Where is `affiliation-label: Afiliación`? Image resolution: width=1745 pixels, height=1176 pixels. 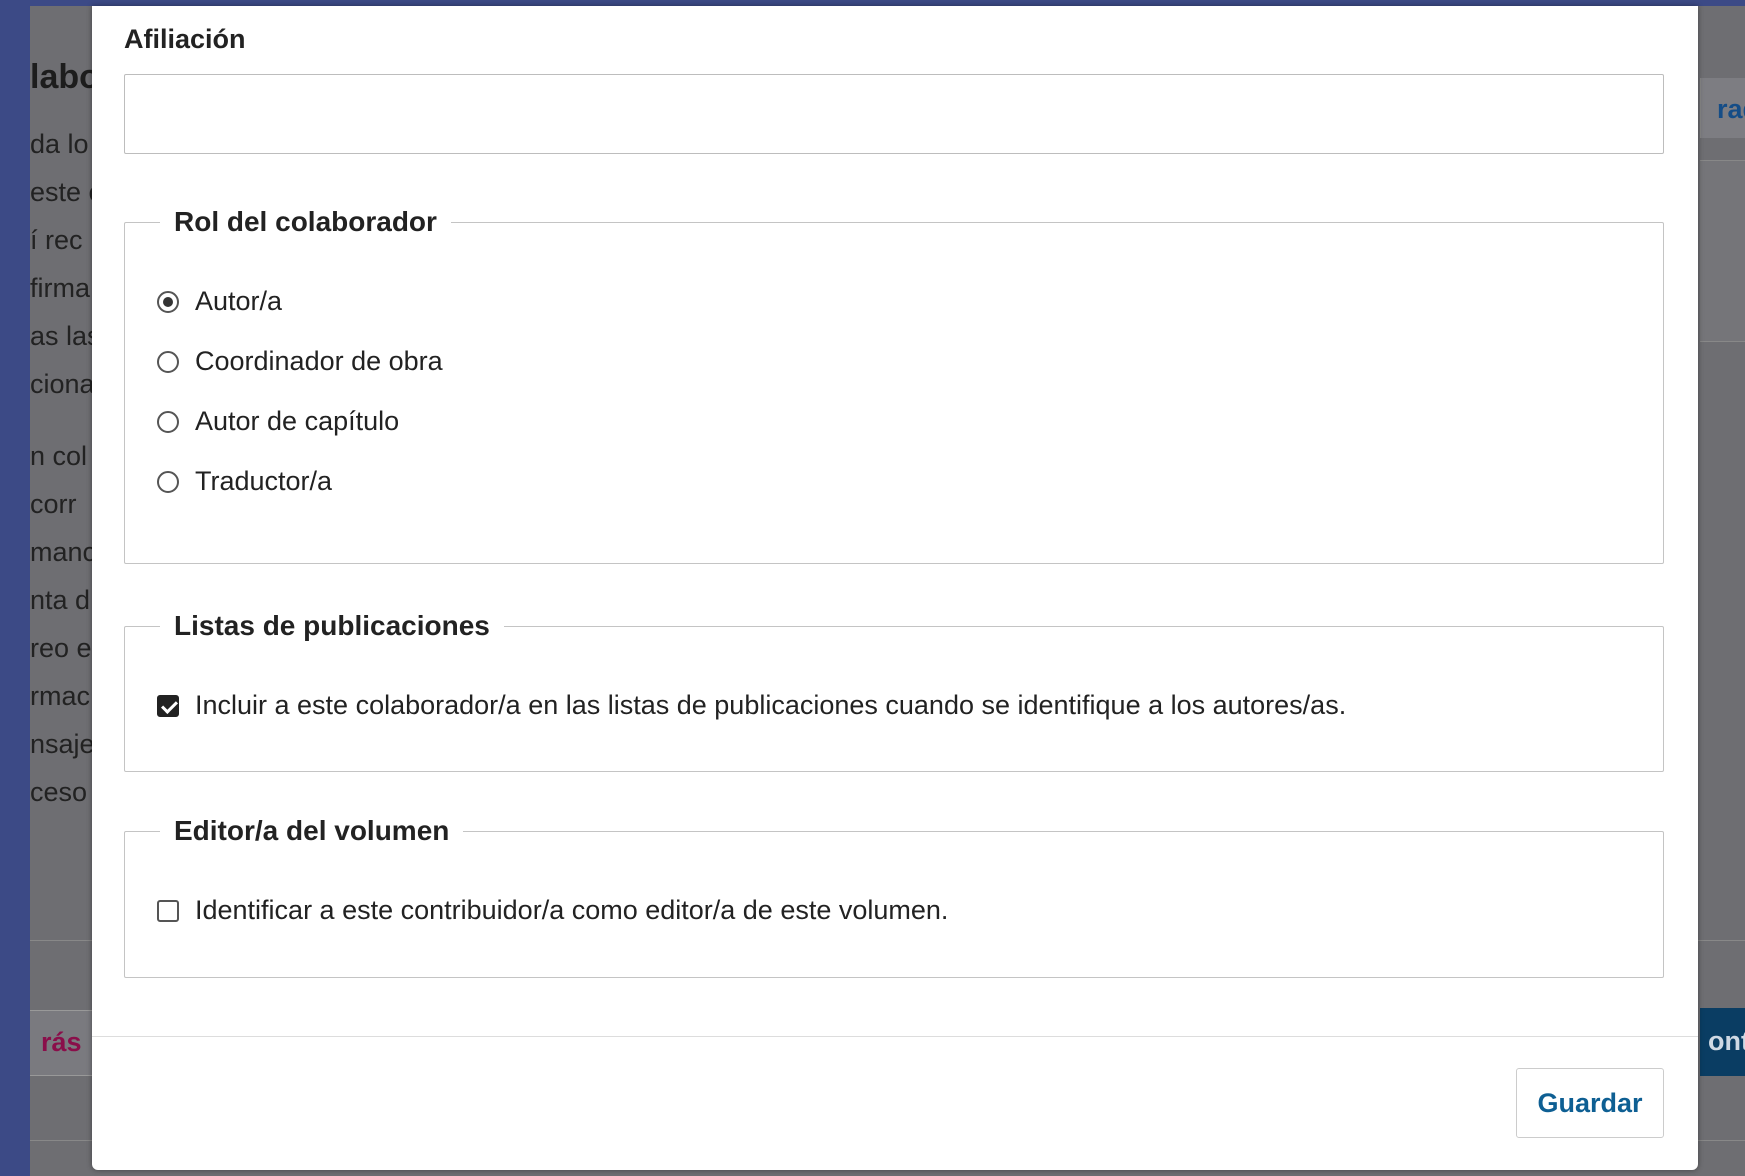
affiliation-label: Afiliación is located at coordinates (185, 39).